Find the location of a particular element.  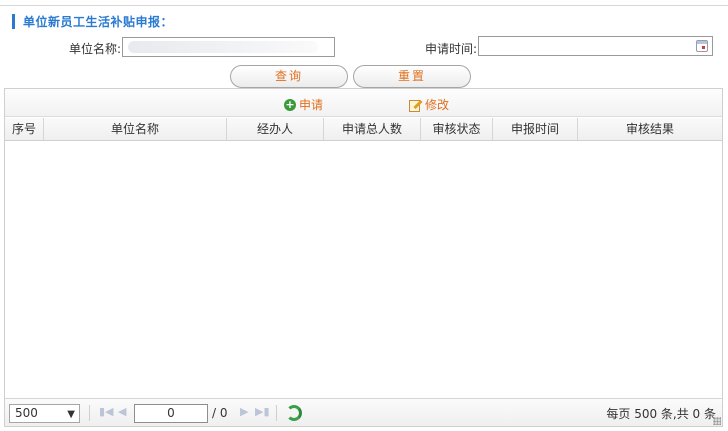

unit-name-input is located at coordinates (228, 47).